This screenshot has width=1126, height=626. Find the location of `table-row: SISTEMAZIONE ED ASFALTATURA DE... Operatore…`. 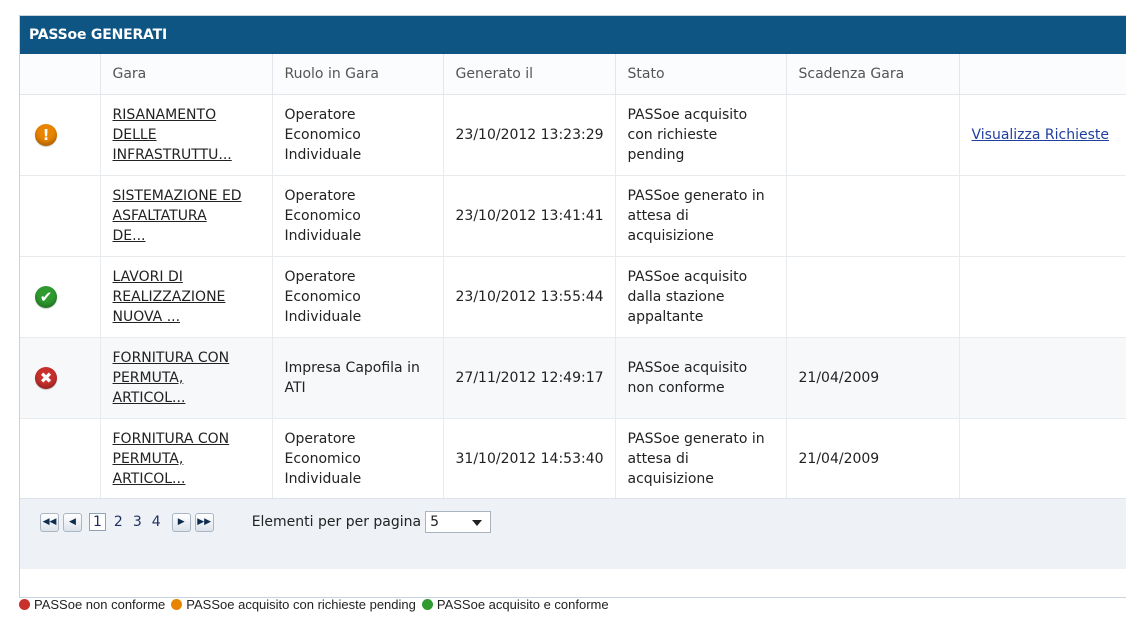

table-row: SISTEMAZIONE ED ASFALTATURA DE... Operatore… is located at coordinates (573, 216).